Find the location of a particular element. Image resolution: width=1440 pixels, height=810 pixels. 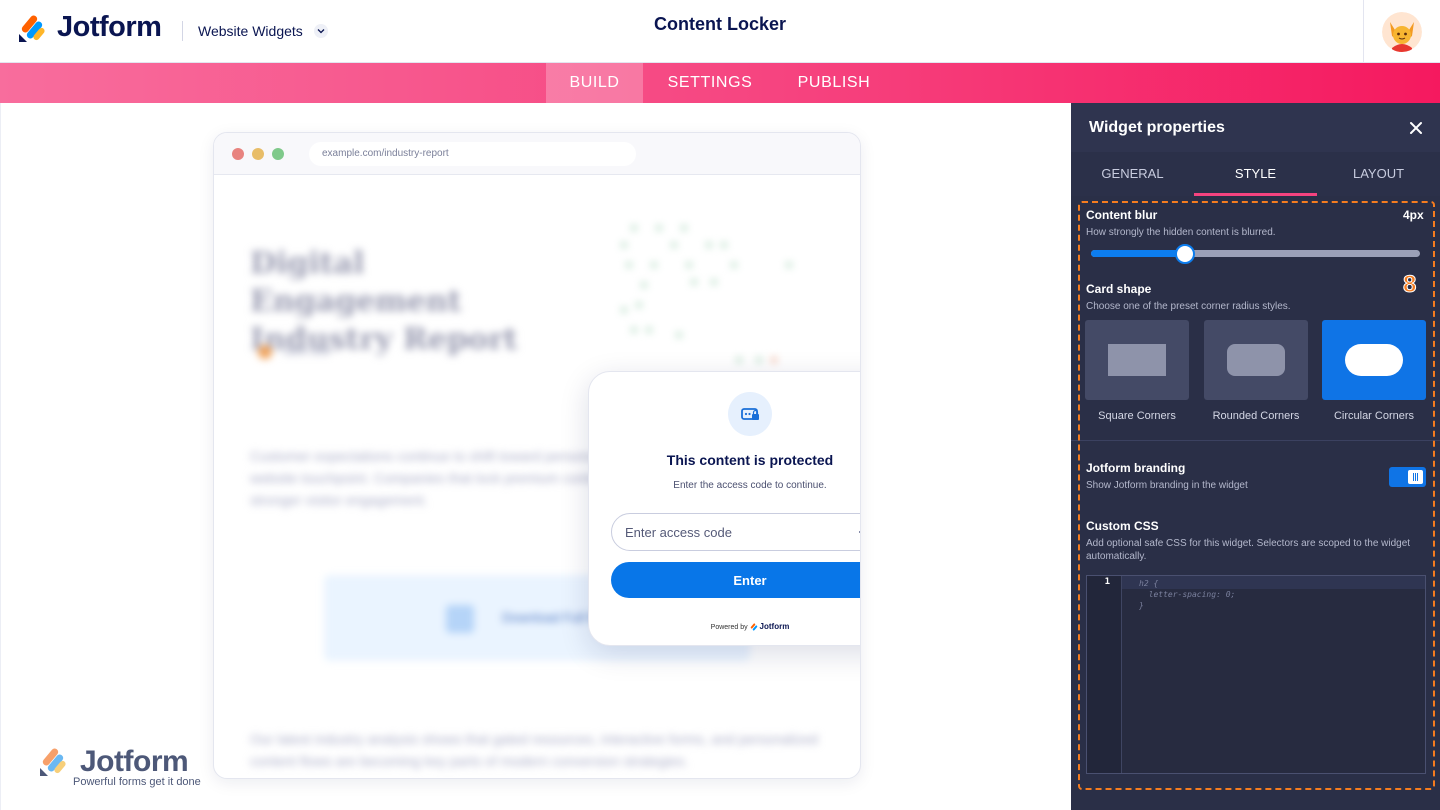

editor-active-line is located at coordinates (1256, 582).